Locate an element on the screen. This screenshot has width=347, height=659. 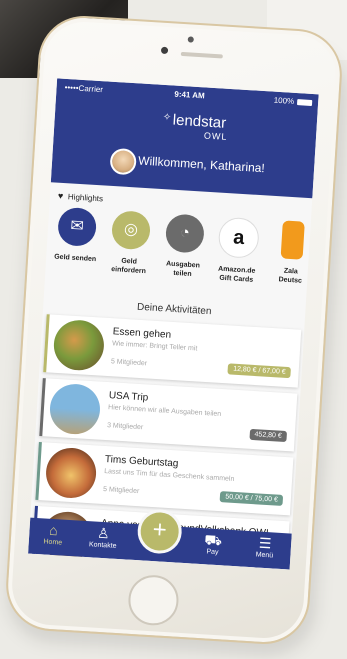
phone-money-icon: ✉ is located at coordinates (77, 226).